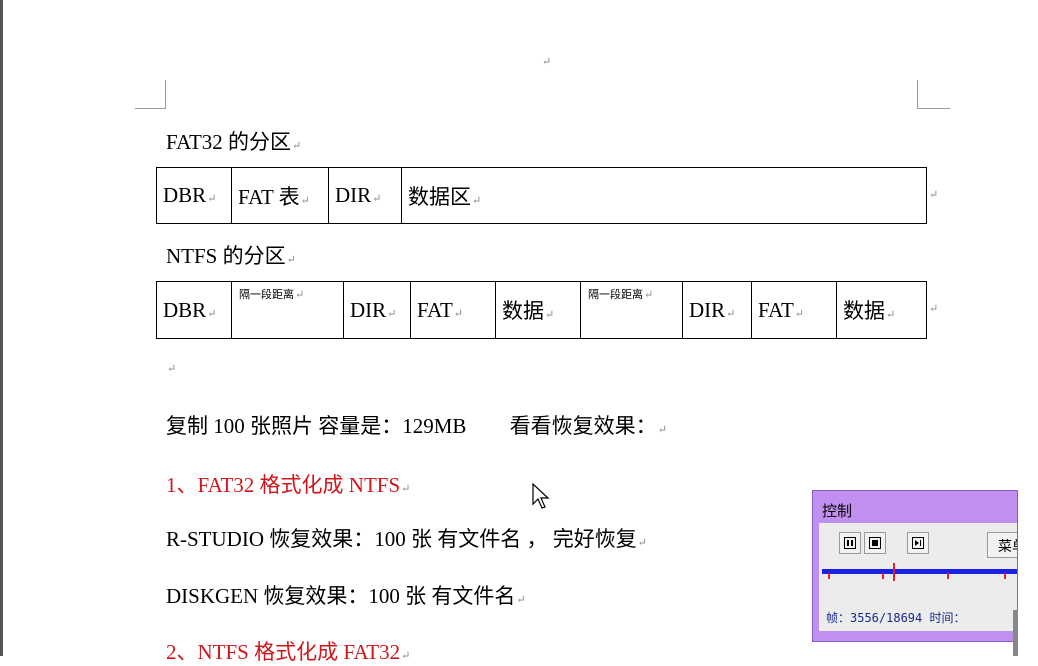 The height and width of the screenshot is (666, 1038). Describe the element at coordinates (341, 596) in the screenshot. I see `diskgen-result-text: DISKGEN 恢复效果：100 张 有文件名` at that location.